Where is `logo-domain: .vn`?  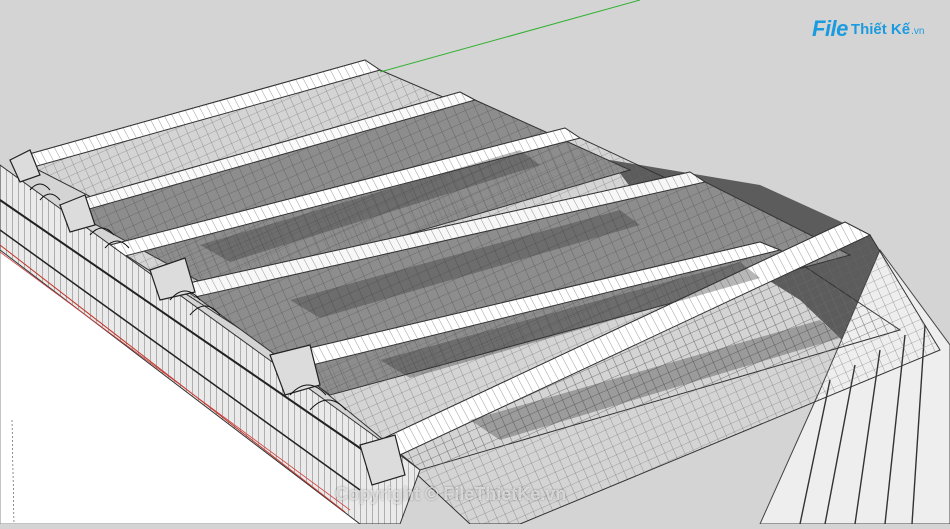 logo-domain: .vn is located at coordinates (918, 31).